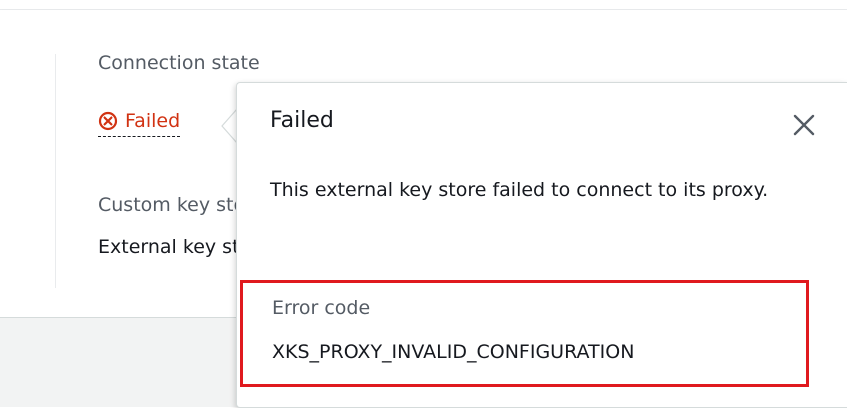 The width and height of the screenshot is (847, 408). What do you see at coordinates (55, 171) in the screenshot?
I see `column-divider` at bounding box center [55, 171].